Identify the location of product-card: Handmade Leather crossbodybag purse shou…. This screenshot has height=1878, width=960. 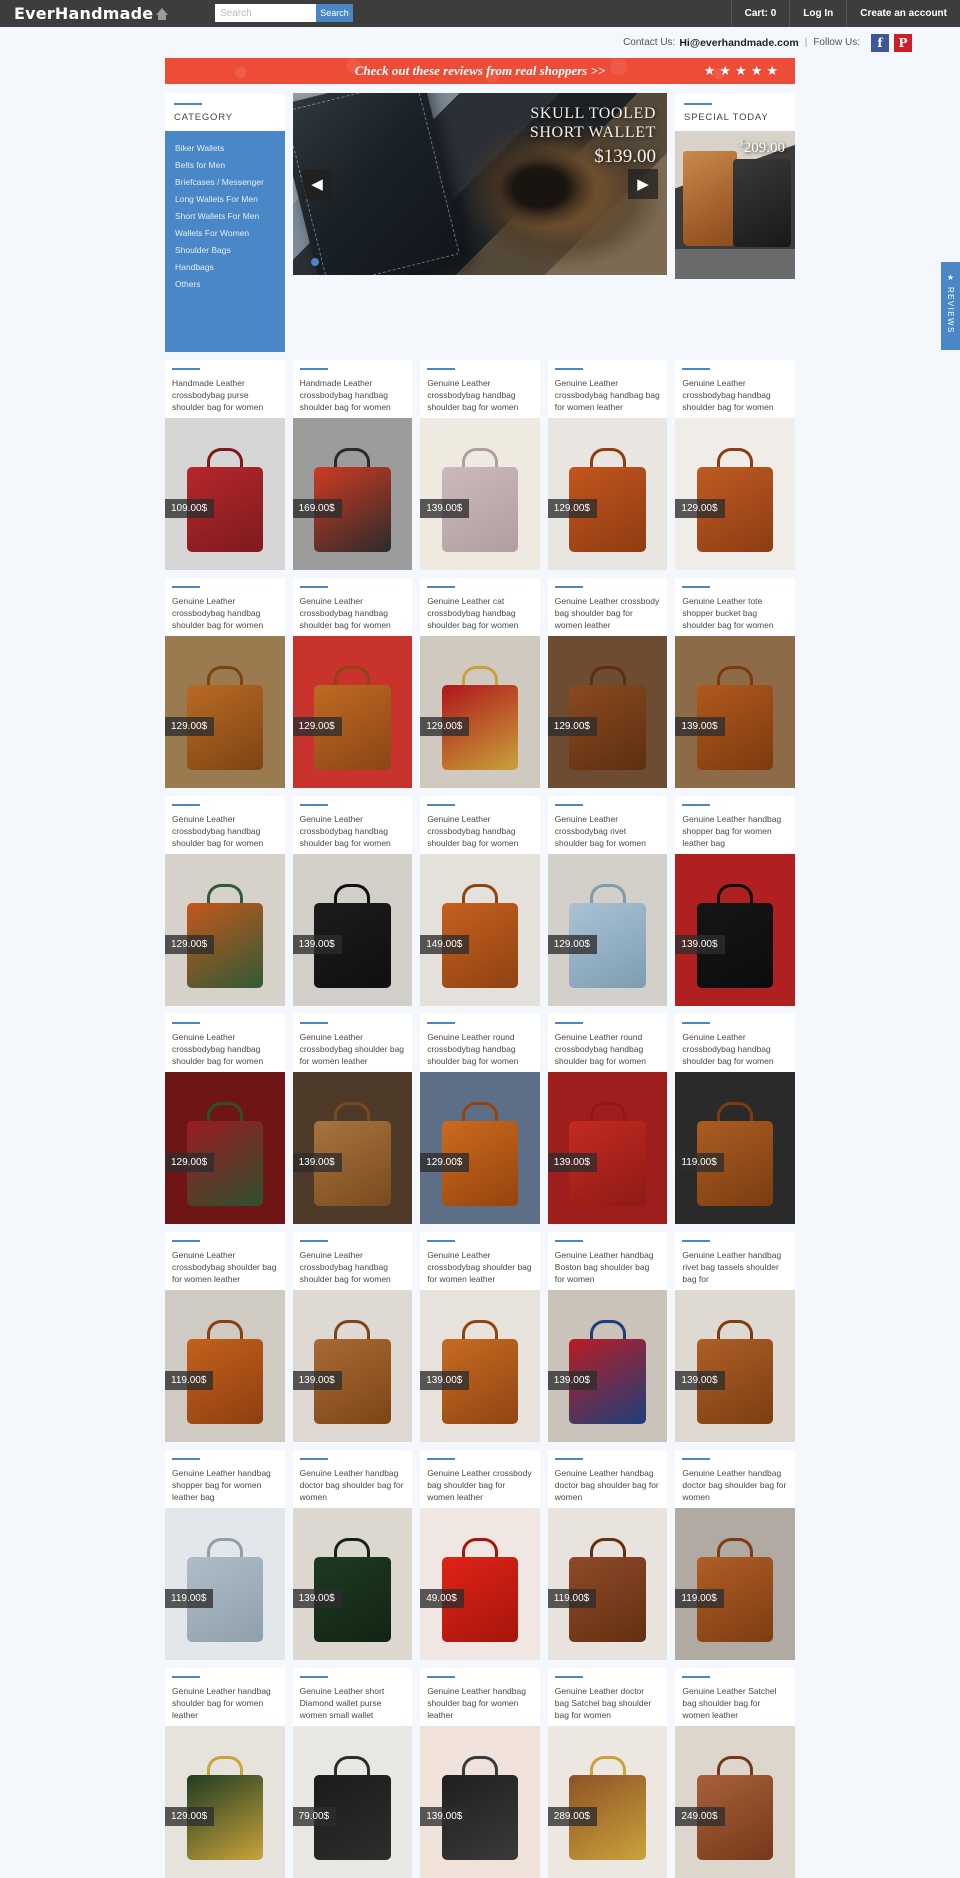
(225, 465).